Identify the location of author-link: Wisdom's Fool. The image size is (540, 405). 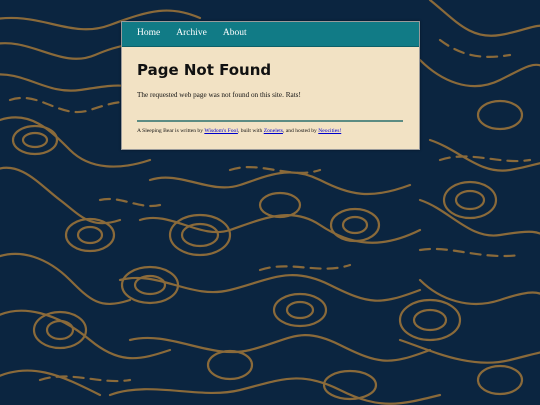
(221, 131).